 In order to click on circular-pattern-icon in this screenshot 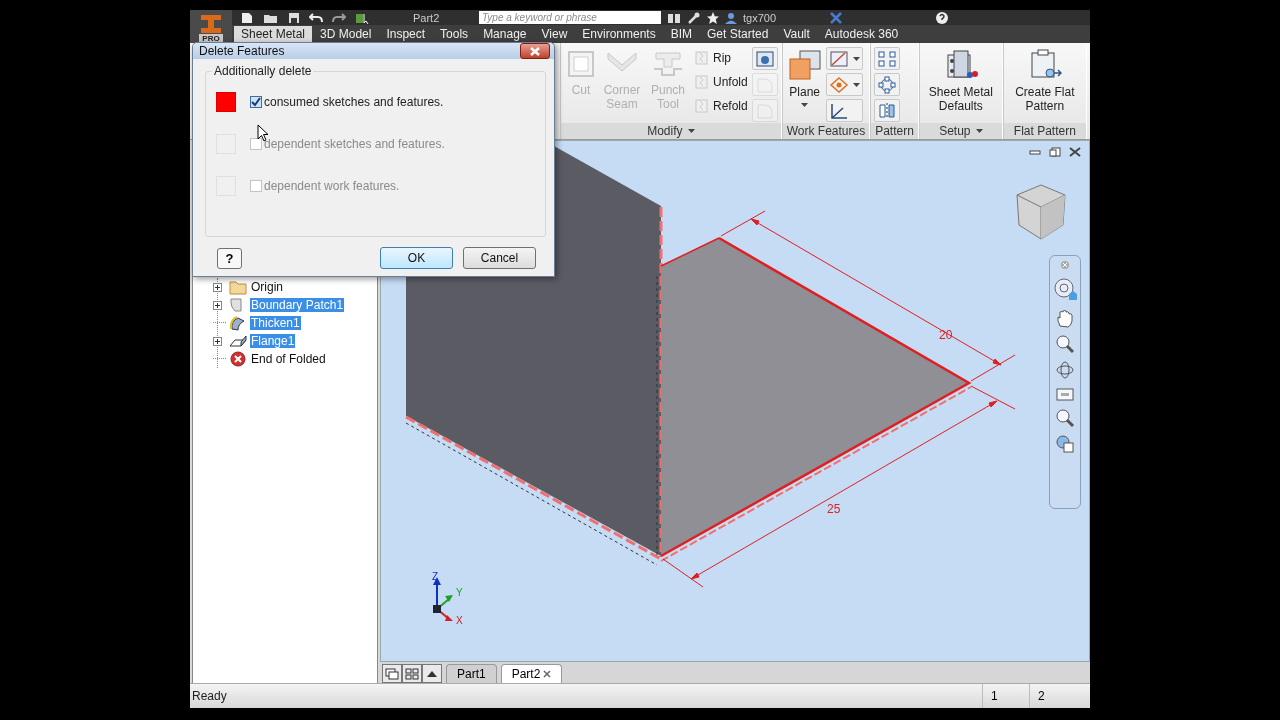, I will do `click(887, 84)`.